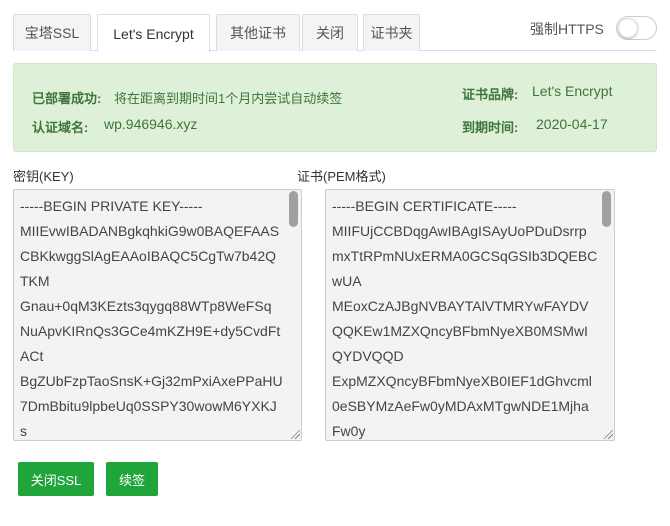 The image size is (670, 526). I want to click on force-https-label: 强制HTTPS, so click(567, 29).